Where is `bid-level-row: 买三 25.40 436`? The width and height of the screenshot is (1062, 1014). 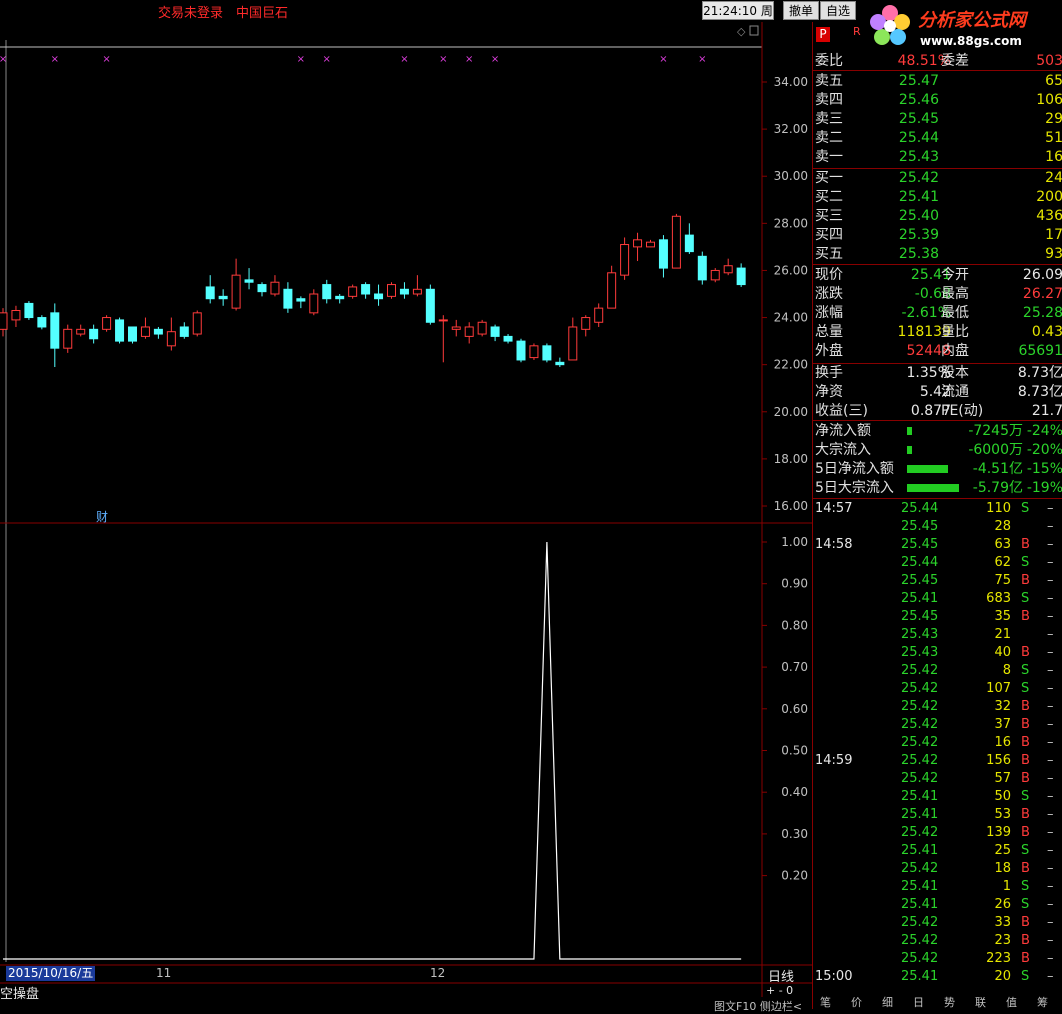
bid-level-row: 买三 25.40 436 is located at coordinates (937, 216).